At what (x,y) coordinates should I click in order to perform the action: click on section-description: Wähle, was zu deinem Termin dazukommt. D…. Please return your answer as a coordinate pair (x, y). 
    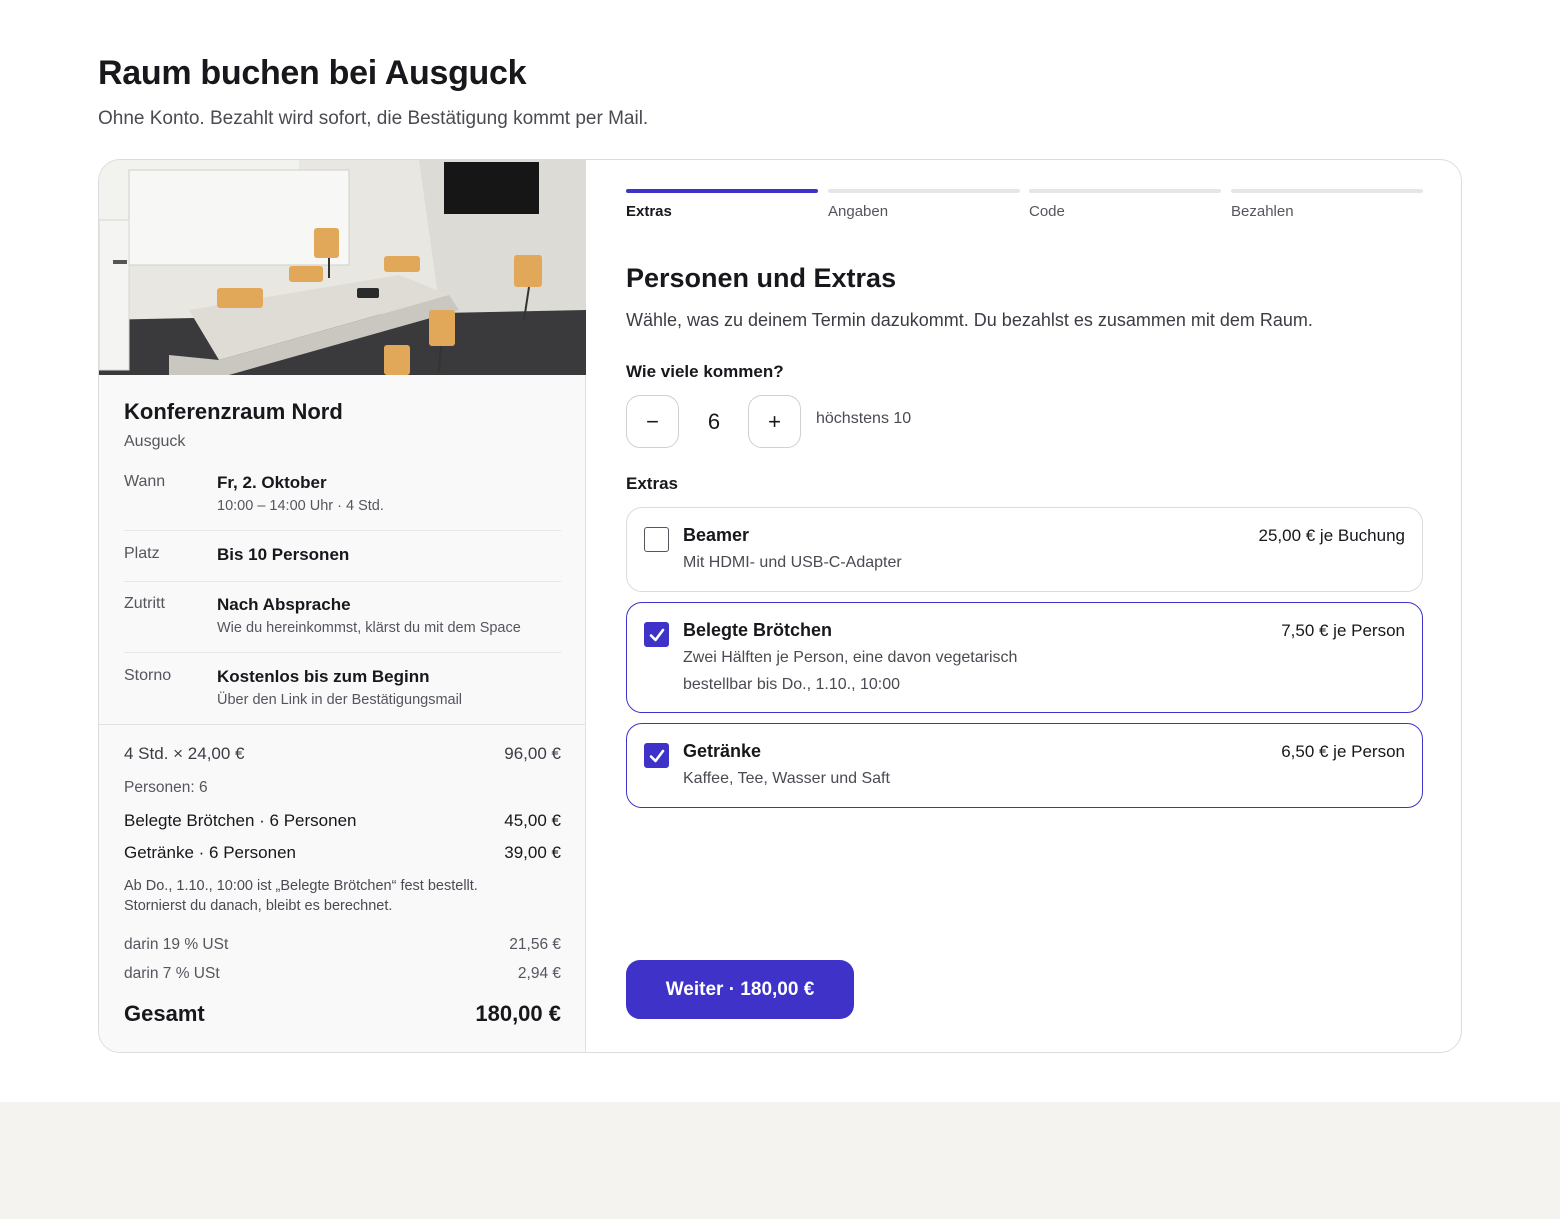
    Looking at the image, I should click on (969, 320).